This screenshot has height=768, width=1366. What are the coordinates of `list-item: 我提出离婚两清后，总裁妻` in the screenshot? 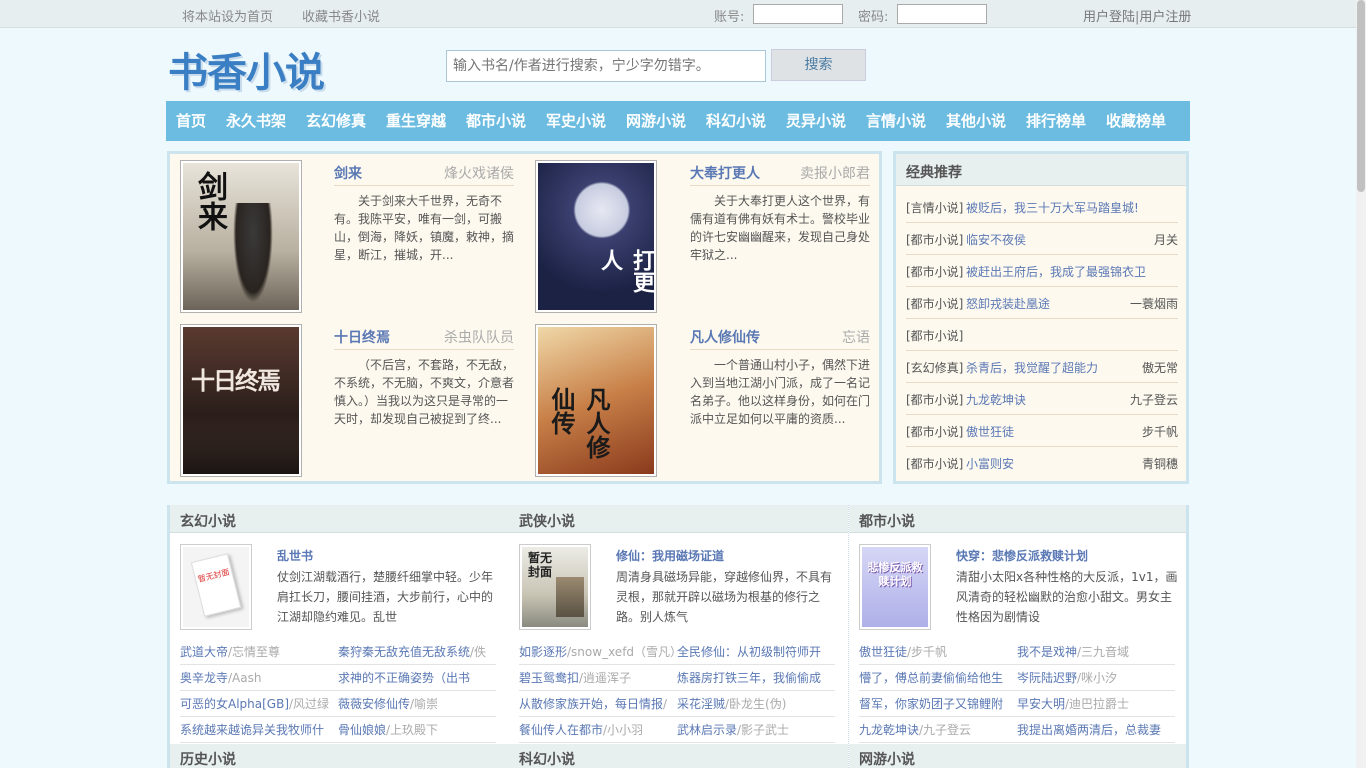 It's located at (1096, 730).